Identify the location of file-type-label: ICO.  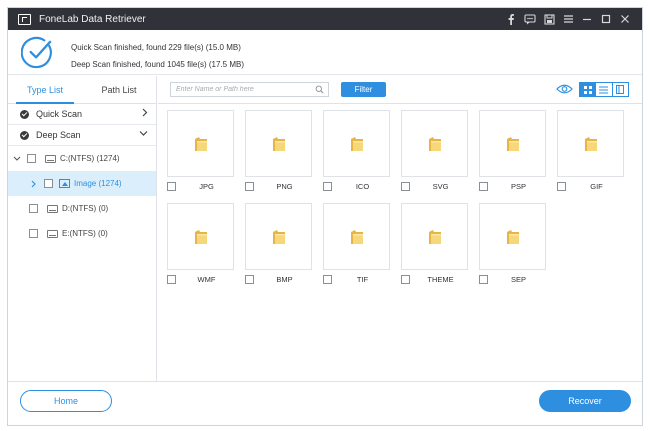
(362, 186).